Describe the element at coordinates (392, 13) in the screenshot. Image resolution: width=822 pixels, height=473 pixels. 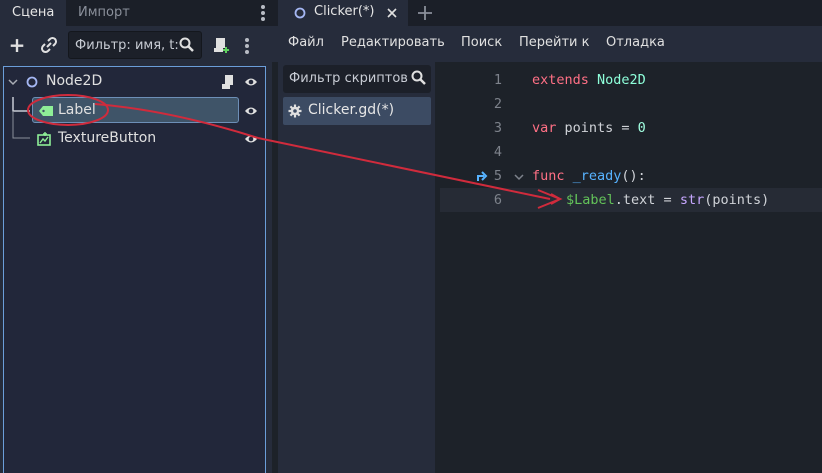
I see `close-icon` at that location.